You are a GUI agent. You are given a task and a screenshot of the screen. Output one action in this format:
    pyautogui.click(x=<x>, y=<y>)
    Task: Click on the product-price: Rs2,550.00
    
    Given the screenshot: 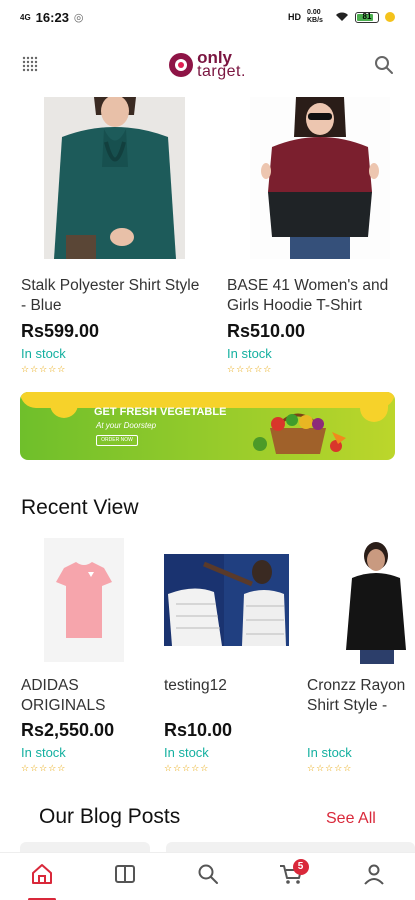 What is the action you would take?
    pyautogui.click(x=68, y=730)
    